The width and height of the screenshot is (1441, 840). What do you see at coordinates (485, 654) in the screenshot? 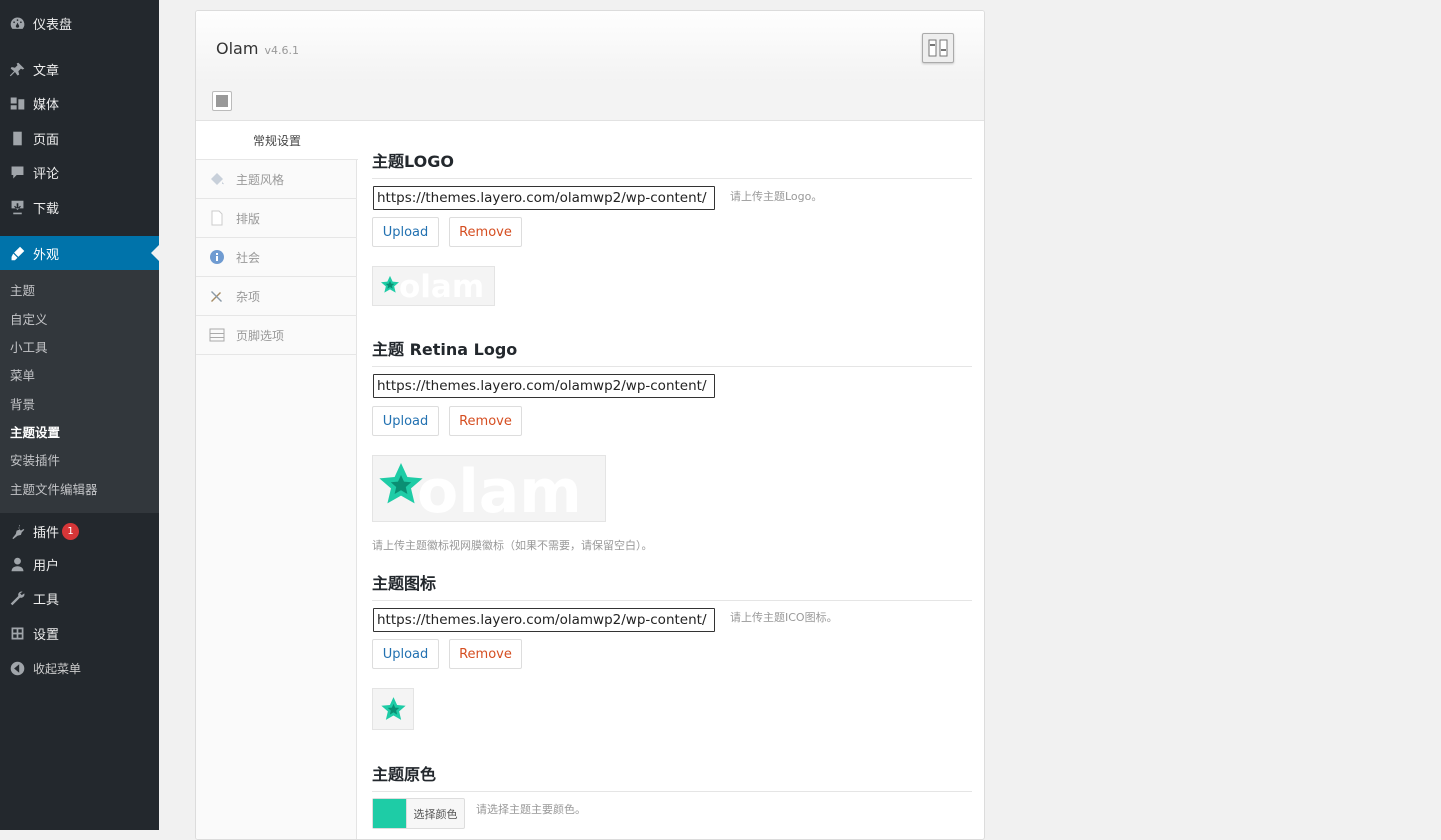
I see `favicon-remove-button: Remove` at bounding box center [485, 654].